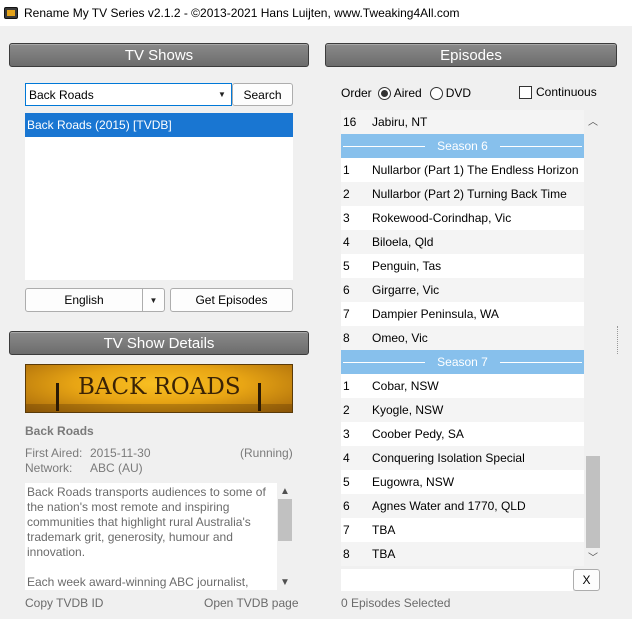  I want to click on episode-title: Biloela, Qld, so click(403, 242).